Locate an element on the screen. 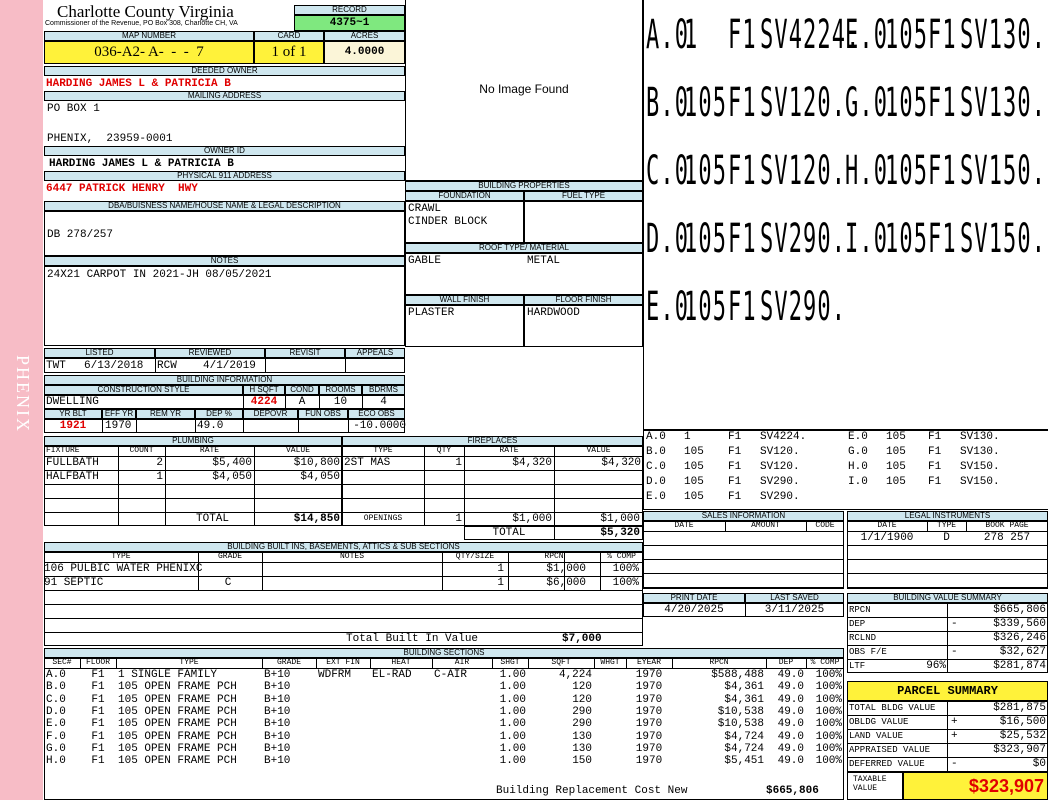  sales-header: DATE is located at coordinates (684, 525).